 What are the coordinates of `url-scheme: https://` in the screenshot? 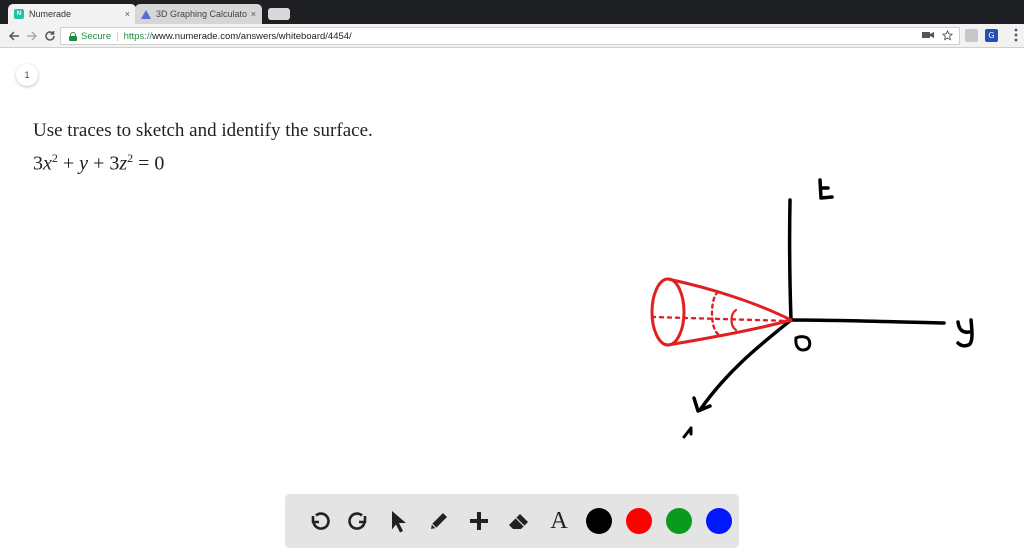 It's located at (138, 36).